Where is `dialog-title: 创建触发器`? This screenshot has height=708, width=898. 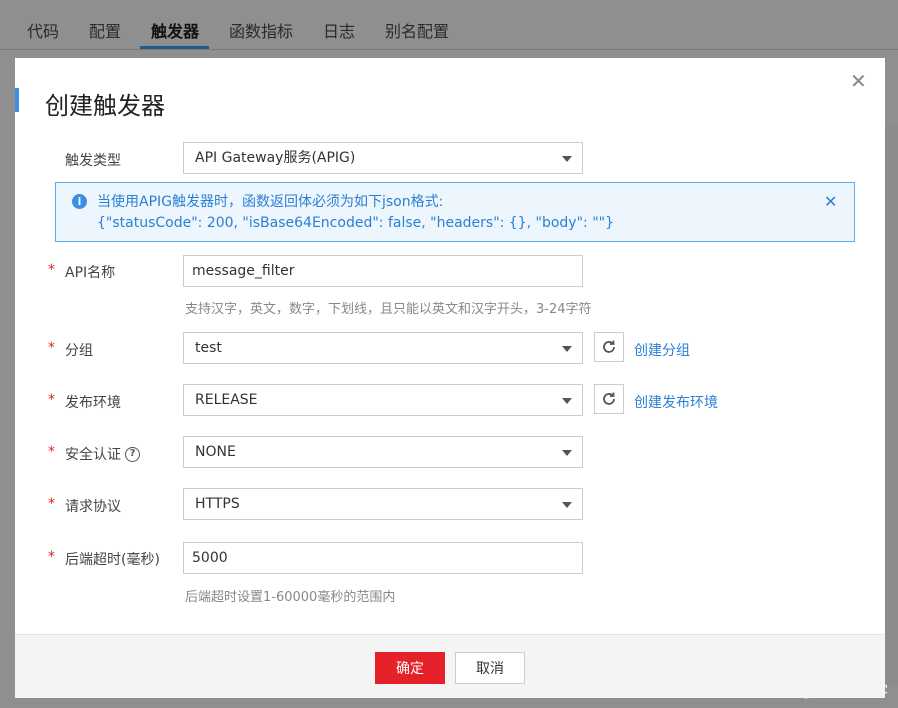
dialog-title: 创建触发器 is located at coordinates (105, 106).